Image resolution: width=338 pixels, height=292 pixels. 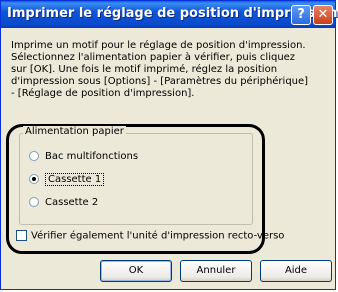 I want to click on close-button: ✕, so click(x=323, y=15).